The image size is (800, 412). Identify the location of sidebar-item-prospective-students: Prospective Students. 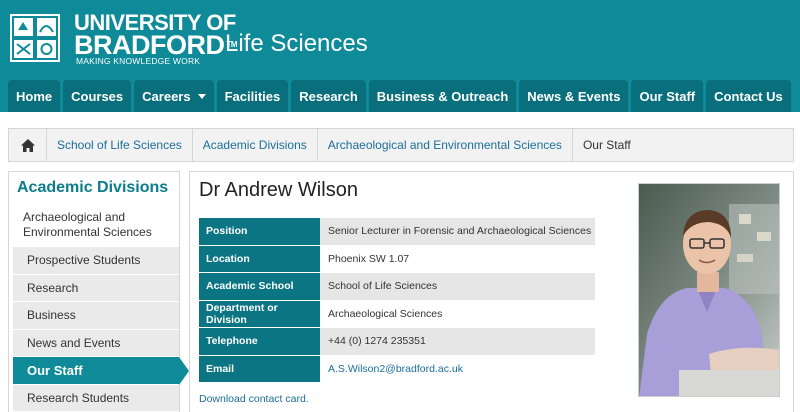
(96, 261).